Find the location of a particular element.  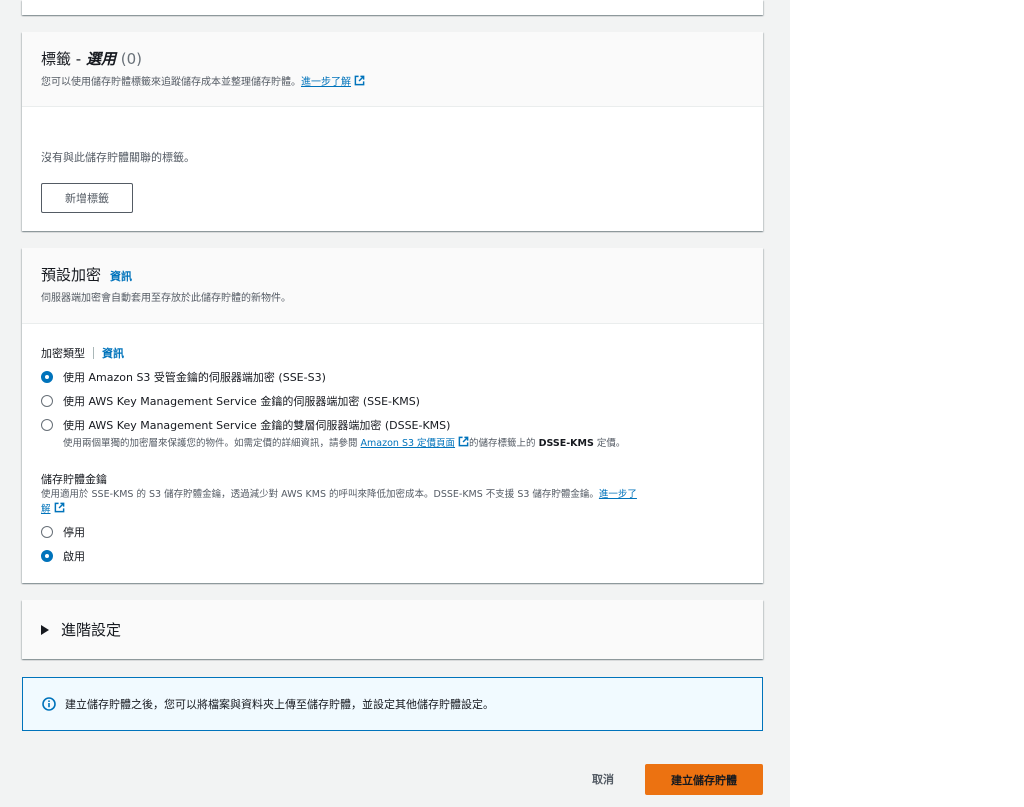

advanced-settings-header: 進階設定 is located at coordinates (81, 629).